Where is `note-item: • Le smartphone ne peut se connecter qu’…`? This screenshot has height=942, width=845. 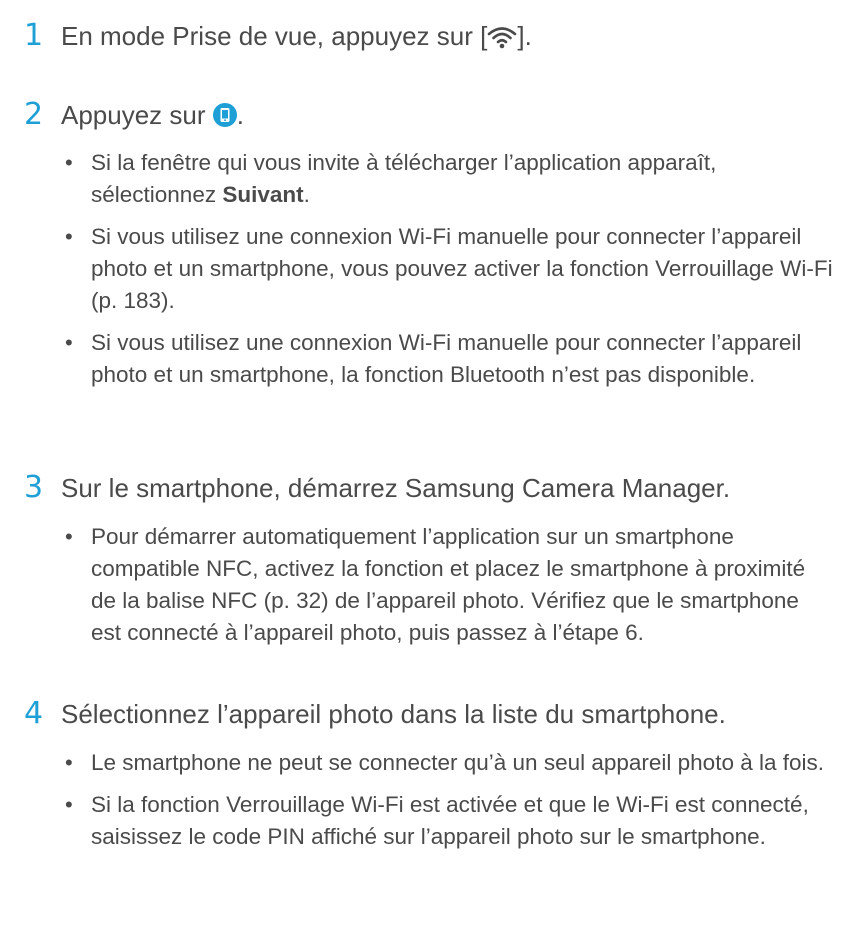
note-item: • Le smartphone ne peut se connecter qu’… is located at coordinates (422, 763).